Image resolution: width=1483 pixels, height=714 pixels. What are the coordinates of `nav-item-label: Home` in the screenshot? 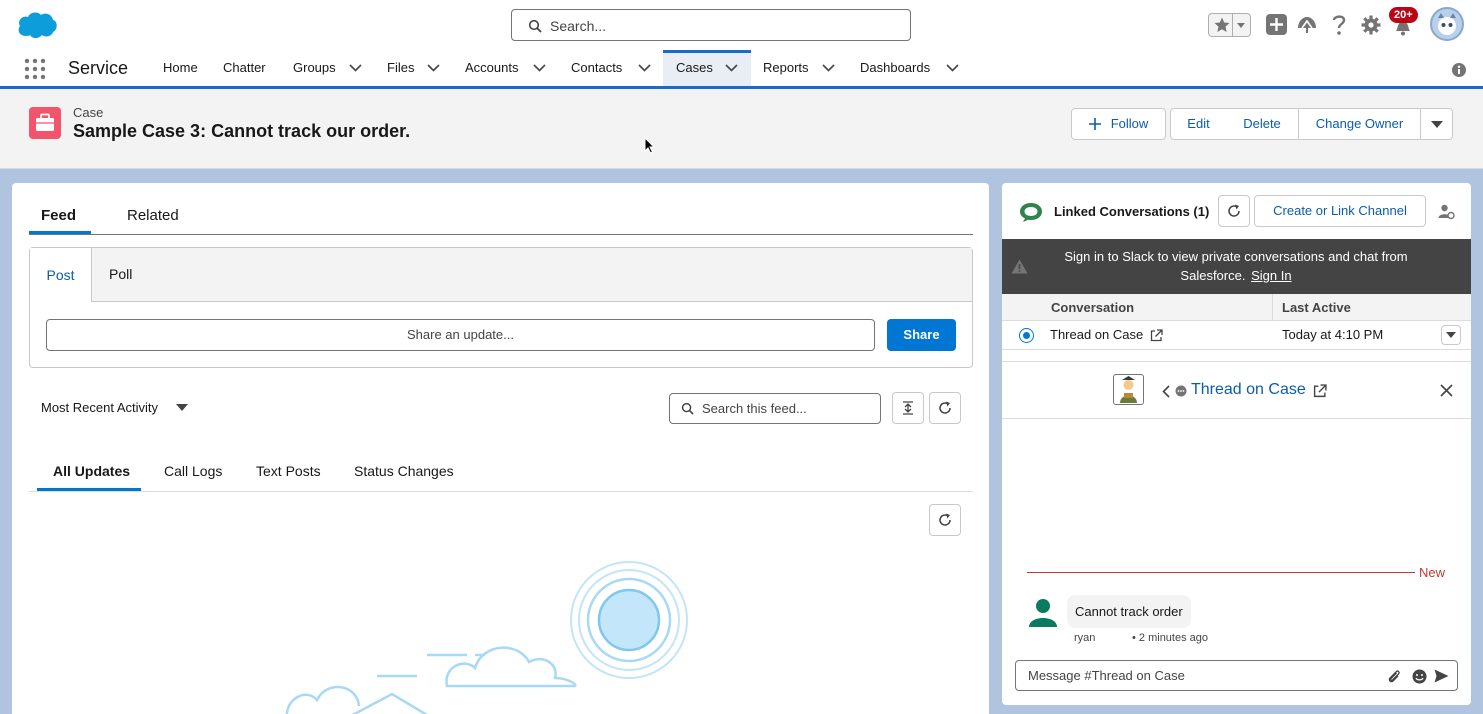 It's located at (180, 67).